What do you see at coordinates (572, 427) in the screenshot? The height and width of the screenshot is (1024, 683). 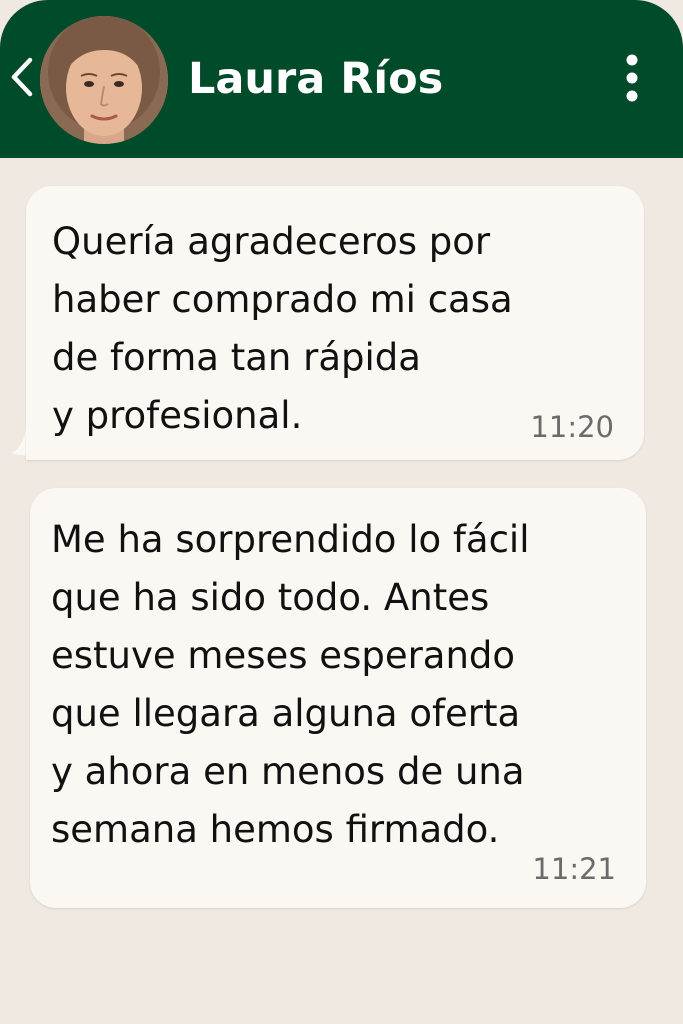 I see `message-time: 11:20` at bounding box center [572, 427].